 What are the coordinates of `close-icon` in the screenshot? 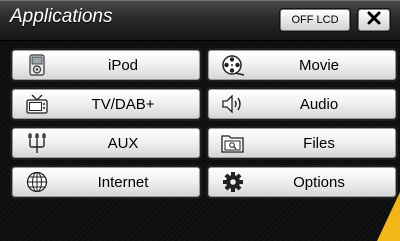 It's located at (374, 20).